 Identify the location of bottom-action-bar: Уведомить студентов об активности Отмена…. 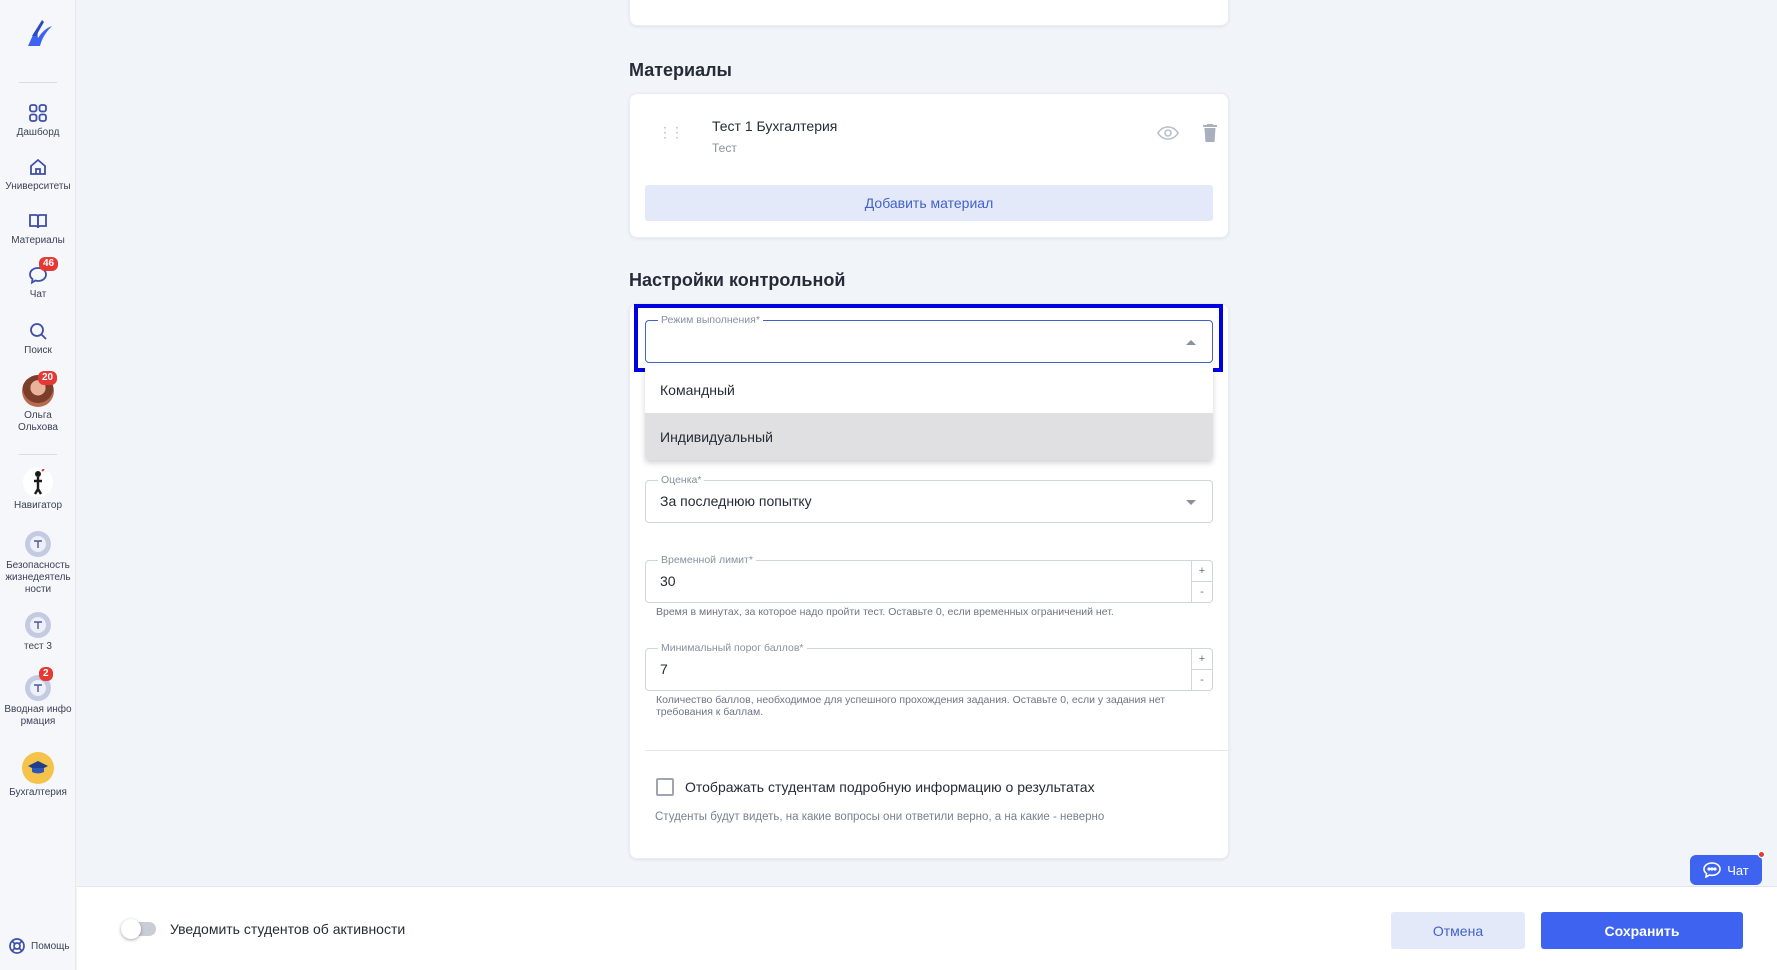
(927, 928).